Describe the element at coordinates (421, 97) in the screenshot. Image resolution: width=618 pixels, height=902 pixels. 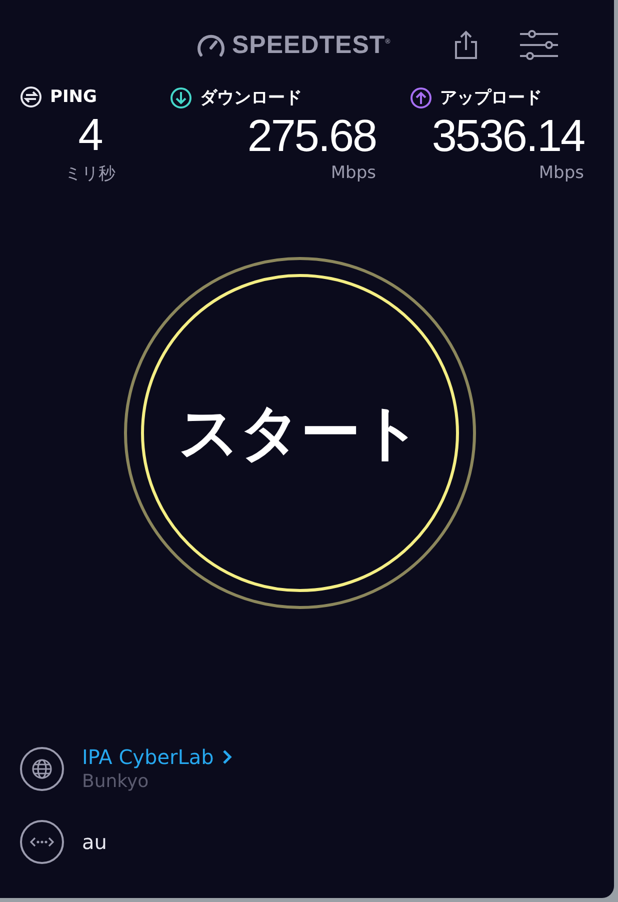
I see `upload-icon` at that location.